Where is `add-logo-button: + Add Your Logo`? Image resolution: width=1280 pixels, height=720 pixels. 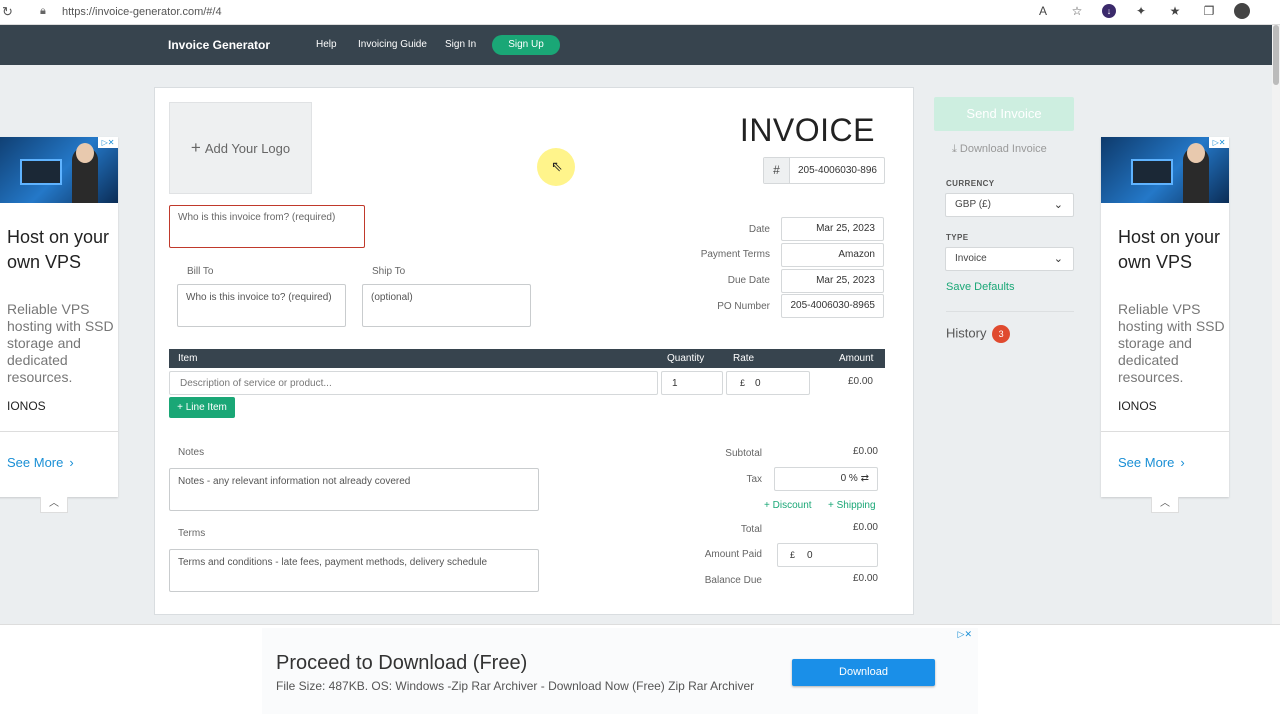 add-logo-button: + Add Your Logo is located at coordinates (240, 148).